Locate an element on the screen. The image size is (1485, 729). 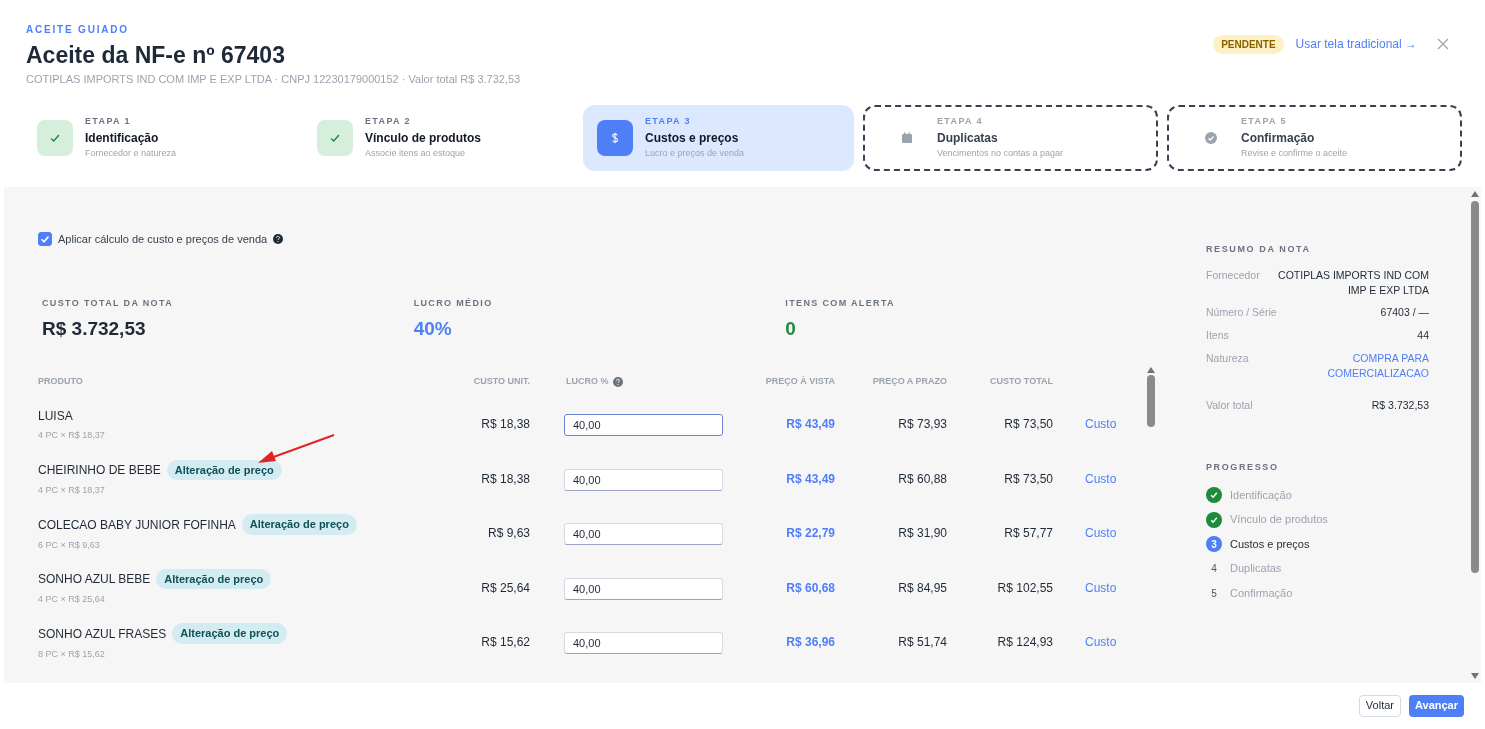
step-description: Vencimentos no contas a pagar is located at coordinates (1000, 153).